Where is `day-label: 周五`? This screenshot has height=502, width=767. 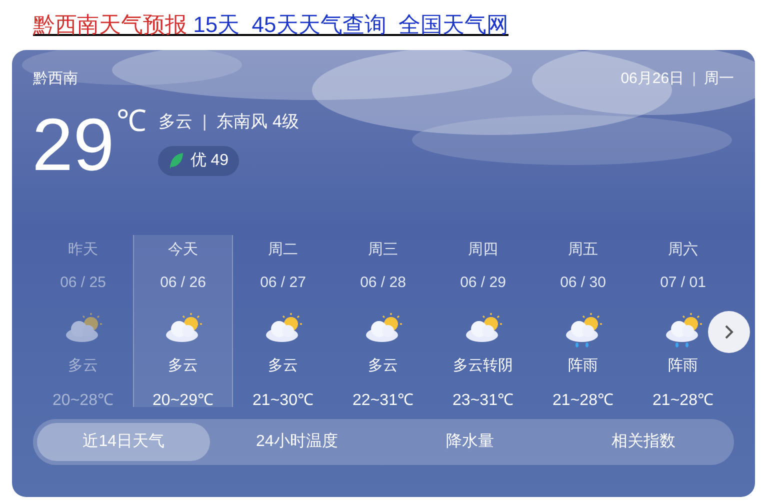 day-label: 周五 is located at coordinates (583, 250).